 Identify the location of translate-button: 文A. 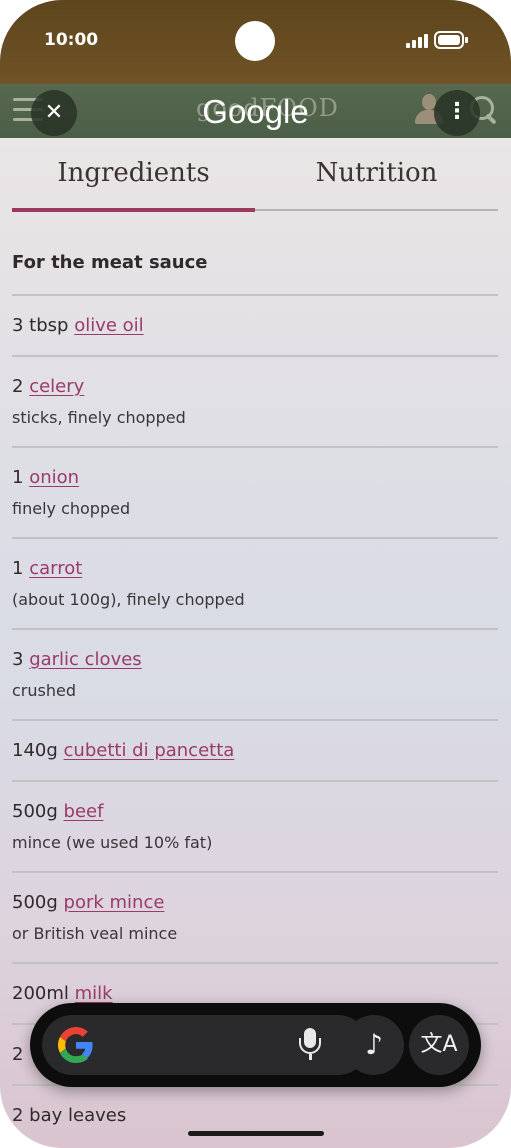
(439, 1045).